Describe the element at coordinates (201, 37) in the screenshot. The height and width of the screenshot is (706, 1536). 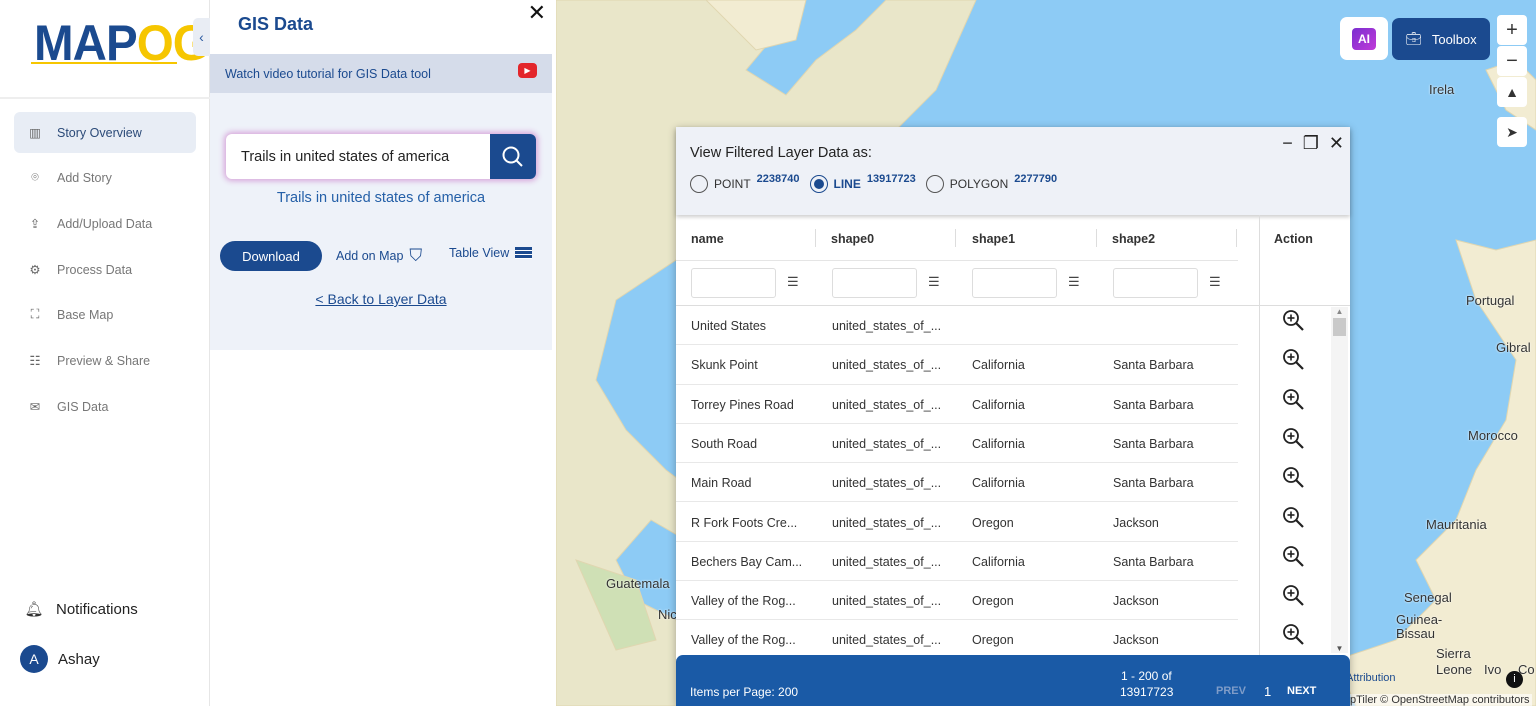
I see `collapse-sidebar-button: ‹` at that location.